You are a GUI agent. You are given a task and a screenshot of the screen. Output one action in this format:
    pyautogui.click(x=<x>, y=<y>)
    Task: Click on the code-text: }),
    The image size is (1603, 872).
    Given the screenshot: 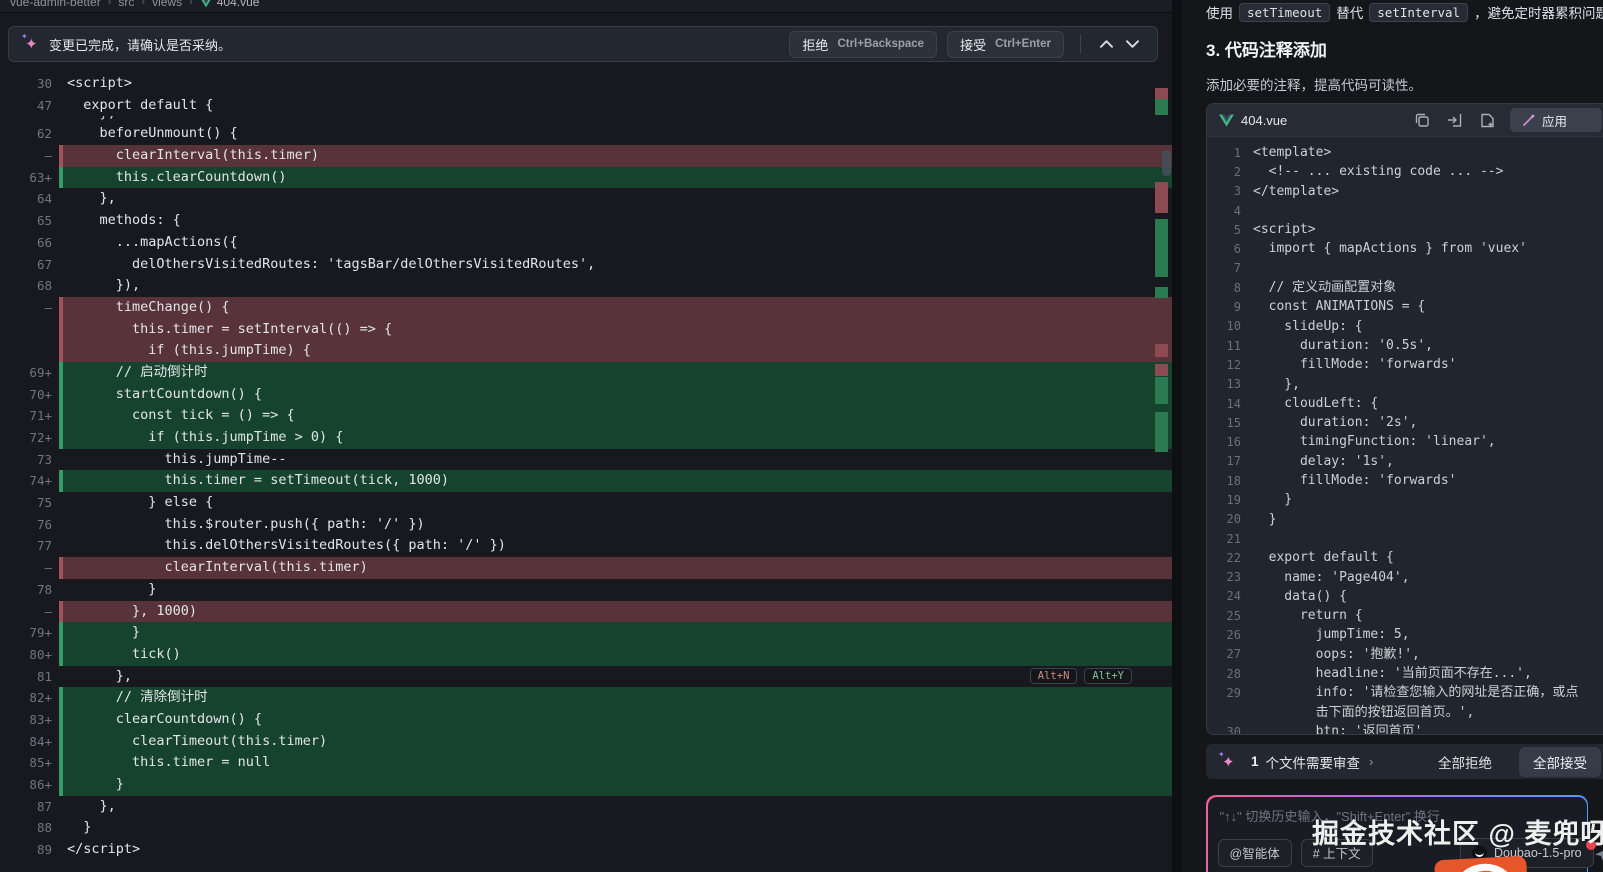 What is the action you would take?
    pyautogui.click(x=104, y=285)
    